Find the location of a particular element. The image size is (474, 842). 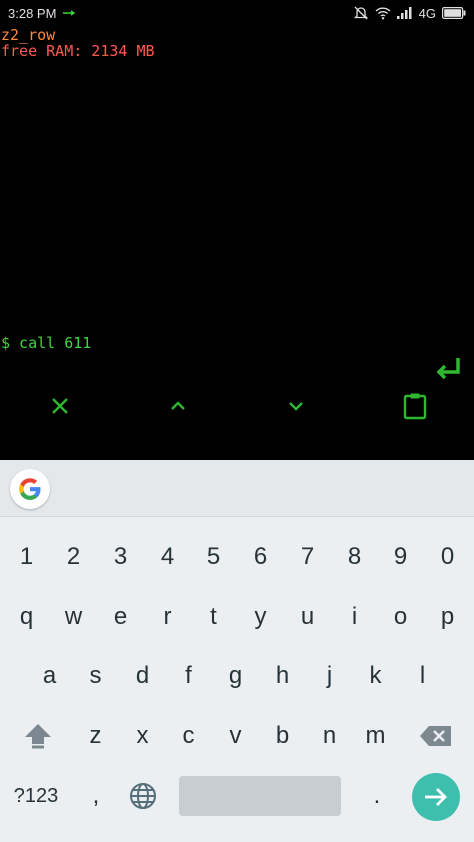

key-f: f is located at coordinates (188, 676).